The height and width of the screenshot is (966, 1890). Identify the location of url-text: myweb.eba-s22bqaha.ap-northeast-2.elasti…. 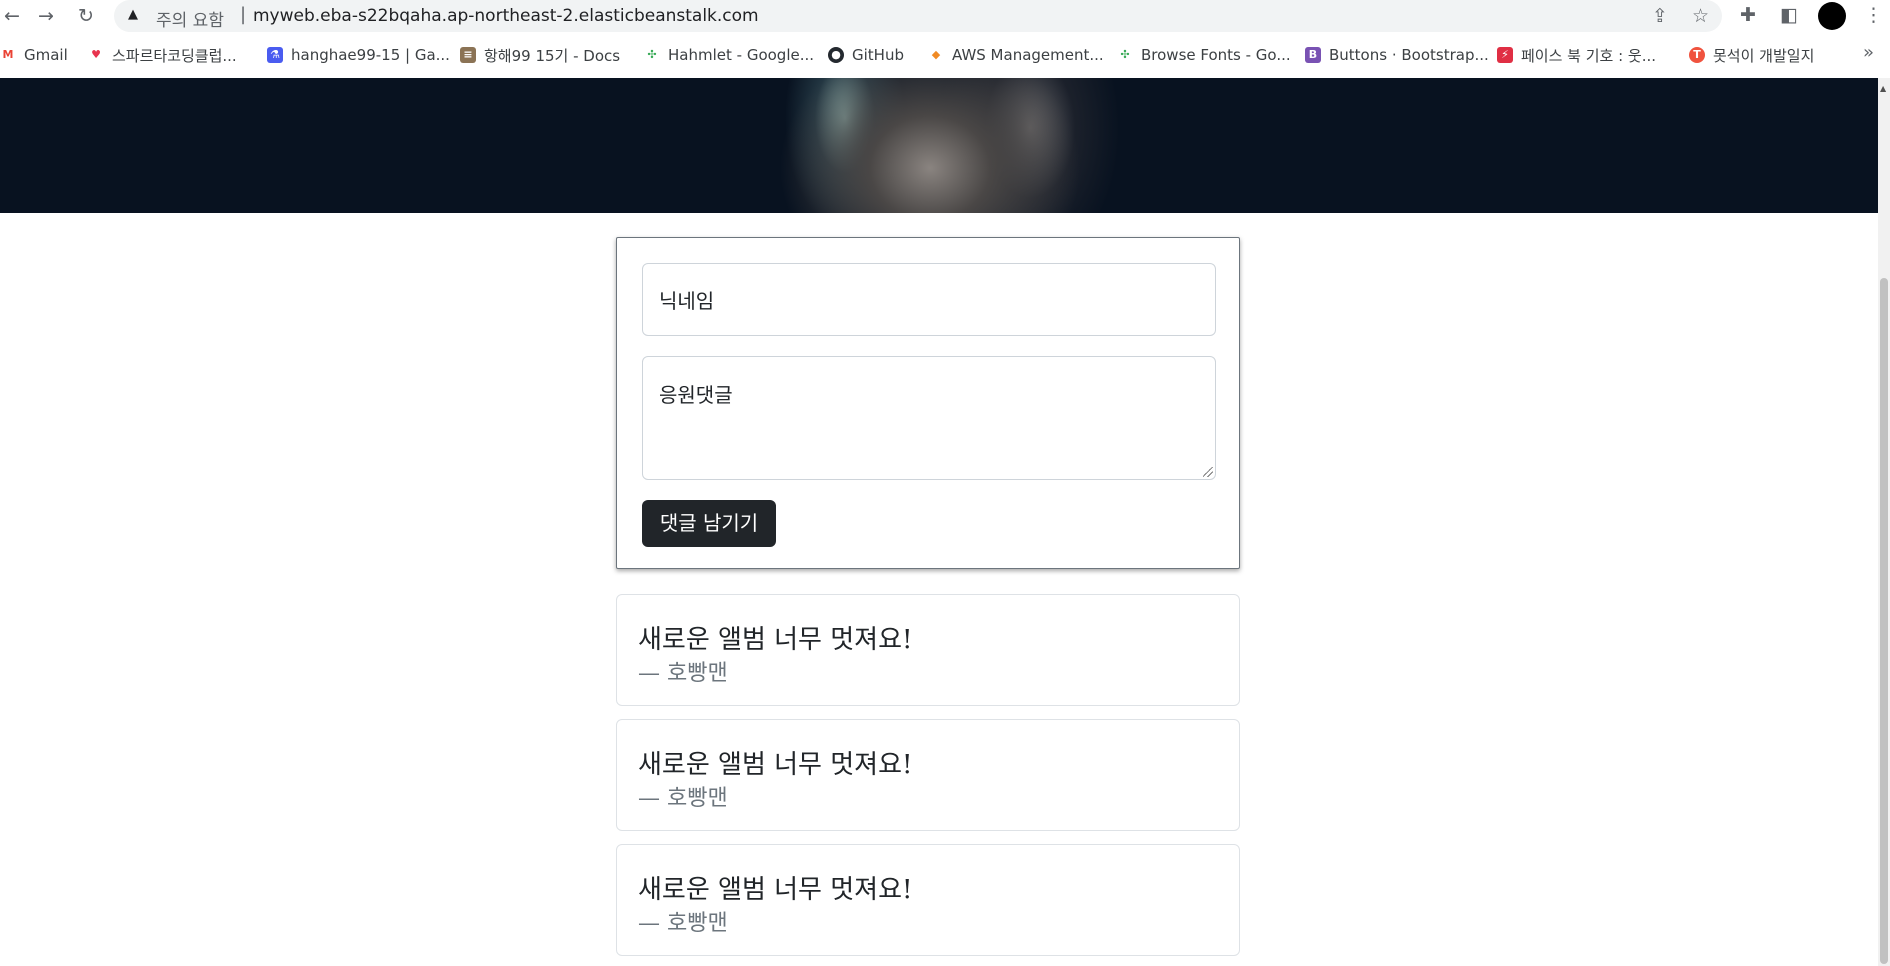
(506, 16).